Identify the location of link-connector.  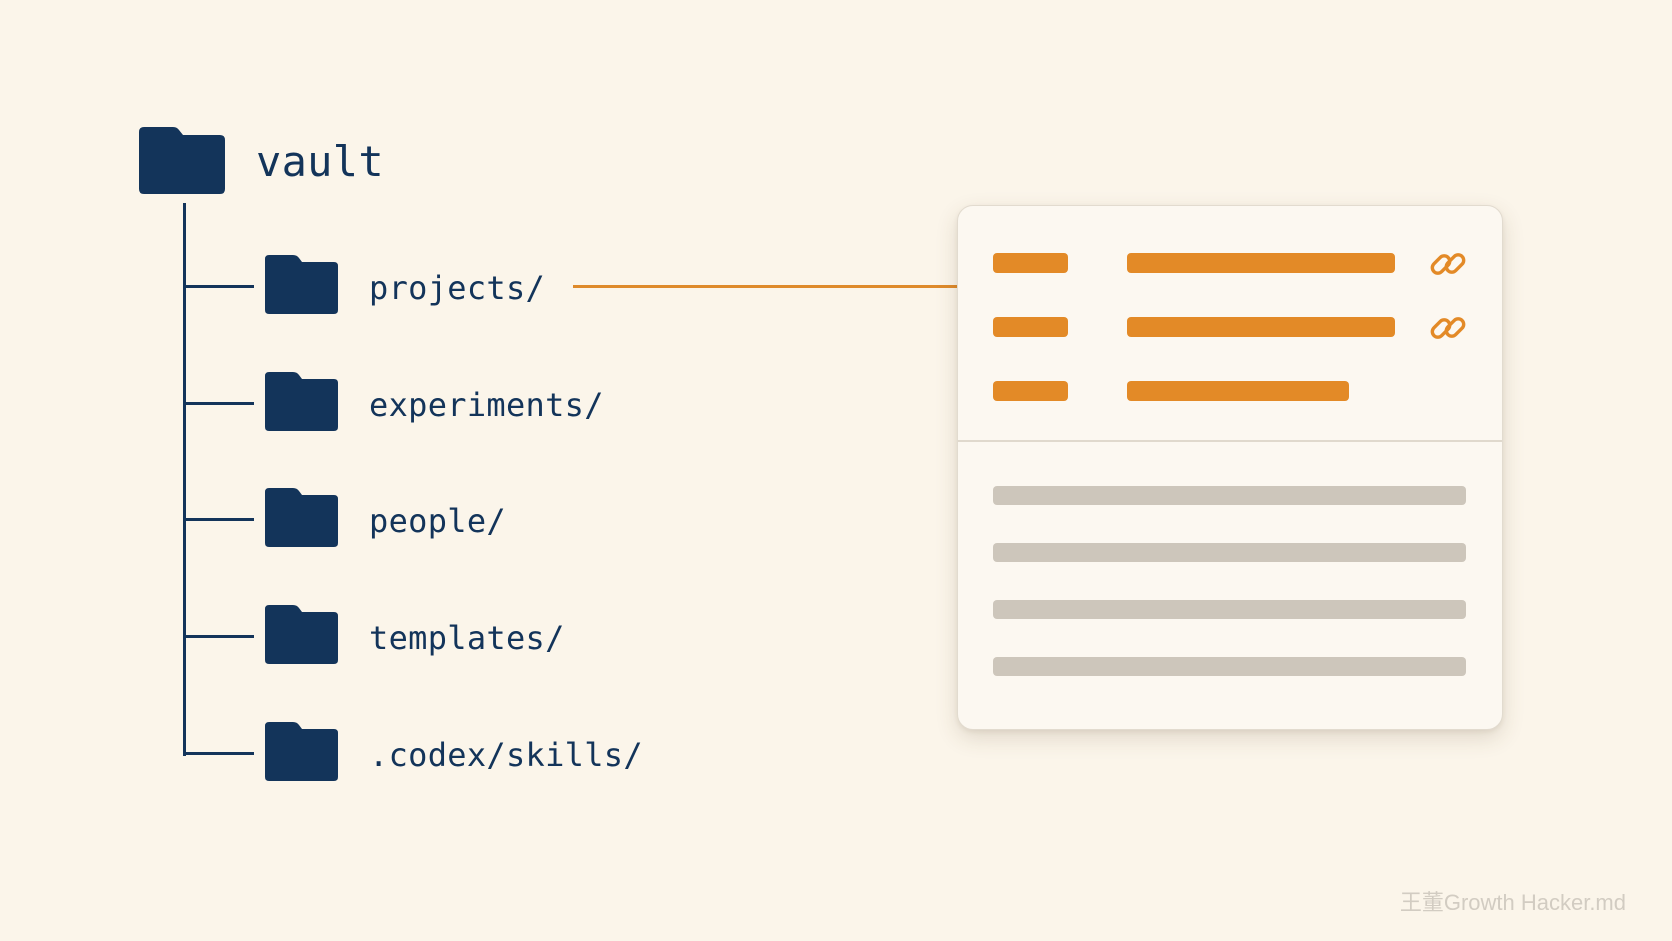
(765, 286).